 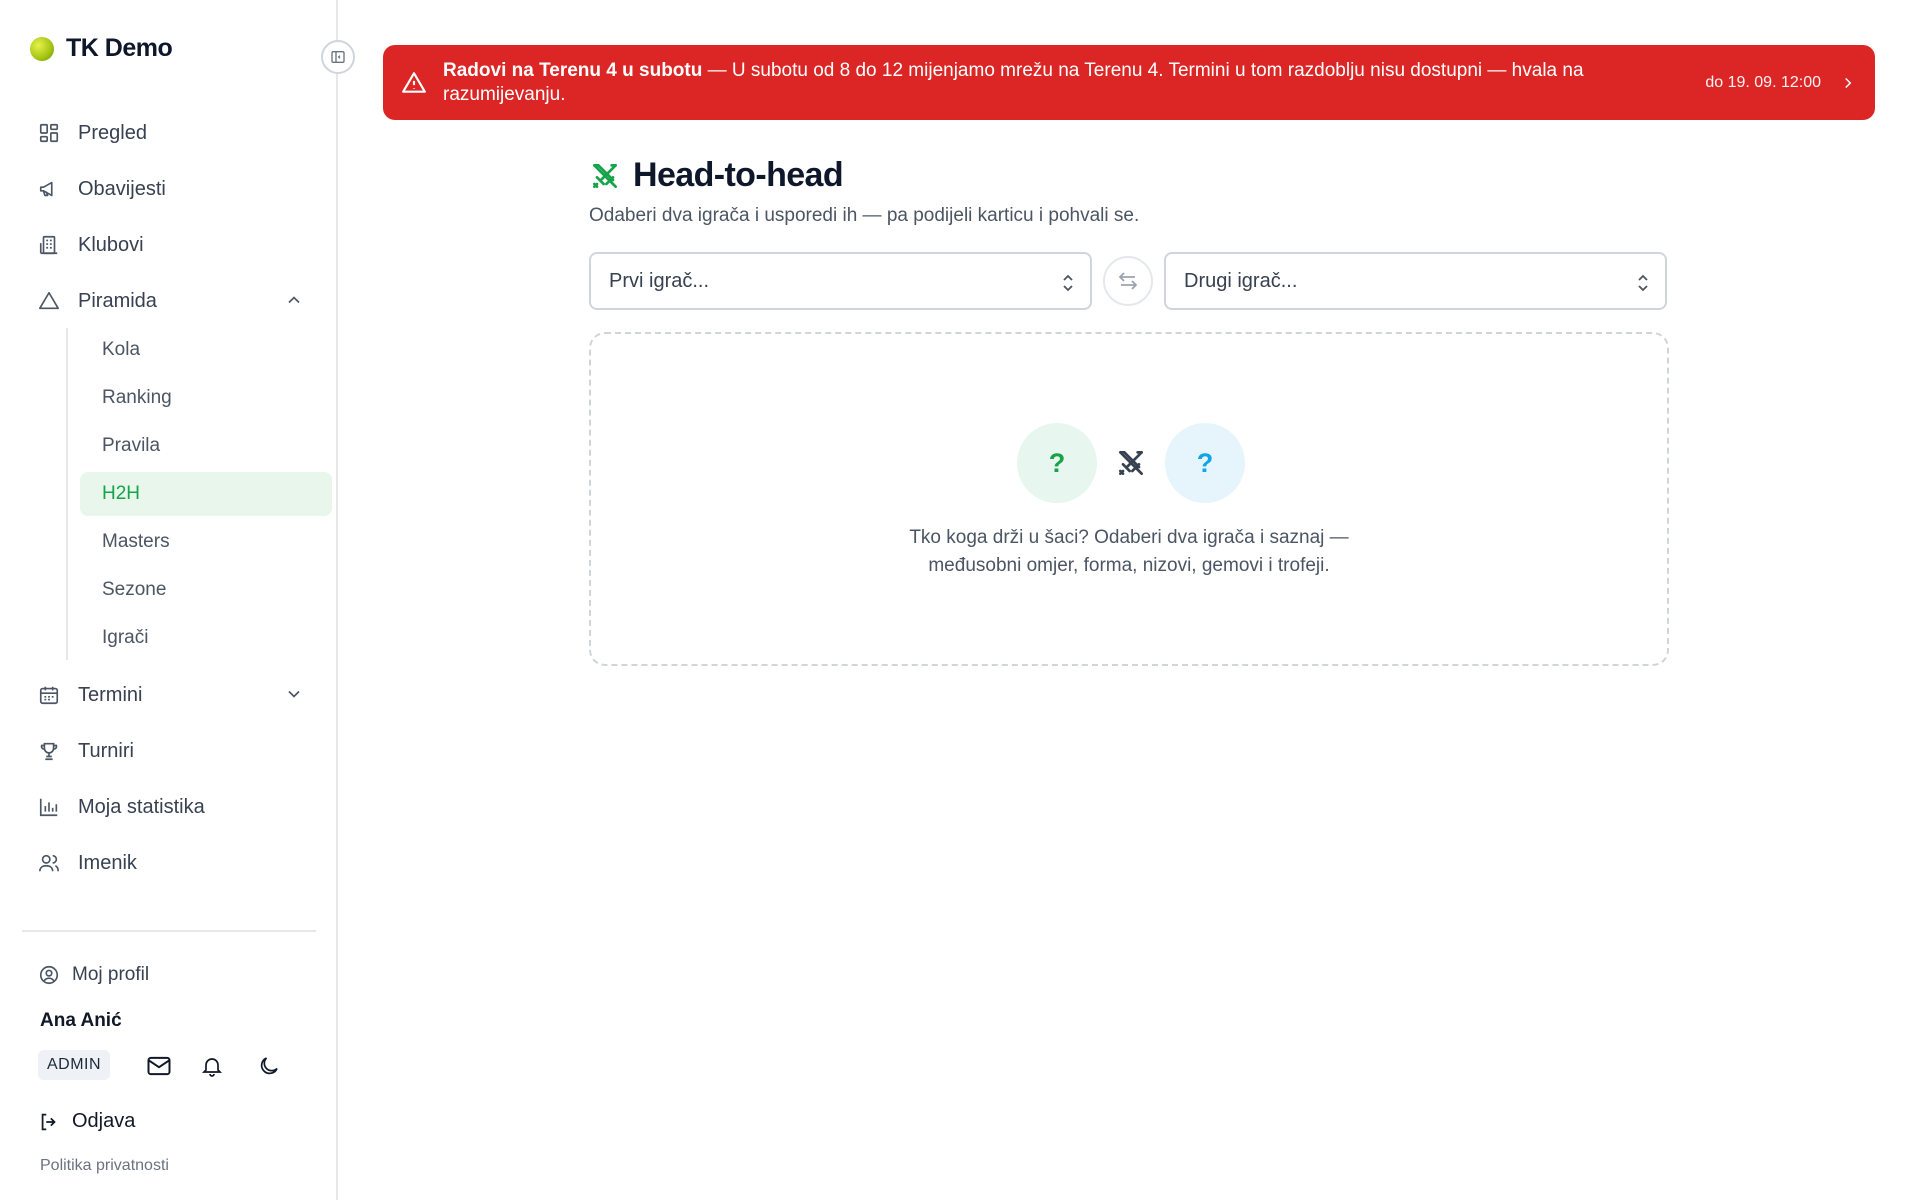 What do you see at coordinates (1848, 82) in the screenshot?
I see `chevron-right-icon` at bounding box center [1848, 82].